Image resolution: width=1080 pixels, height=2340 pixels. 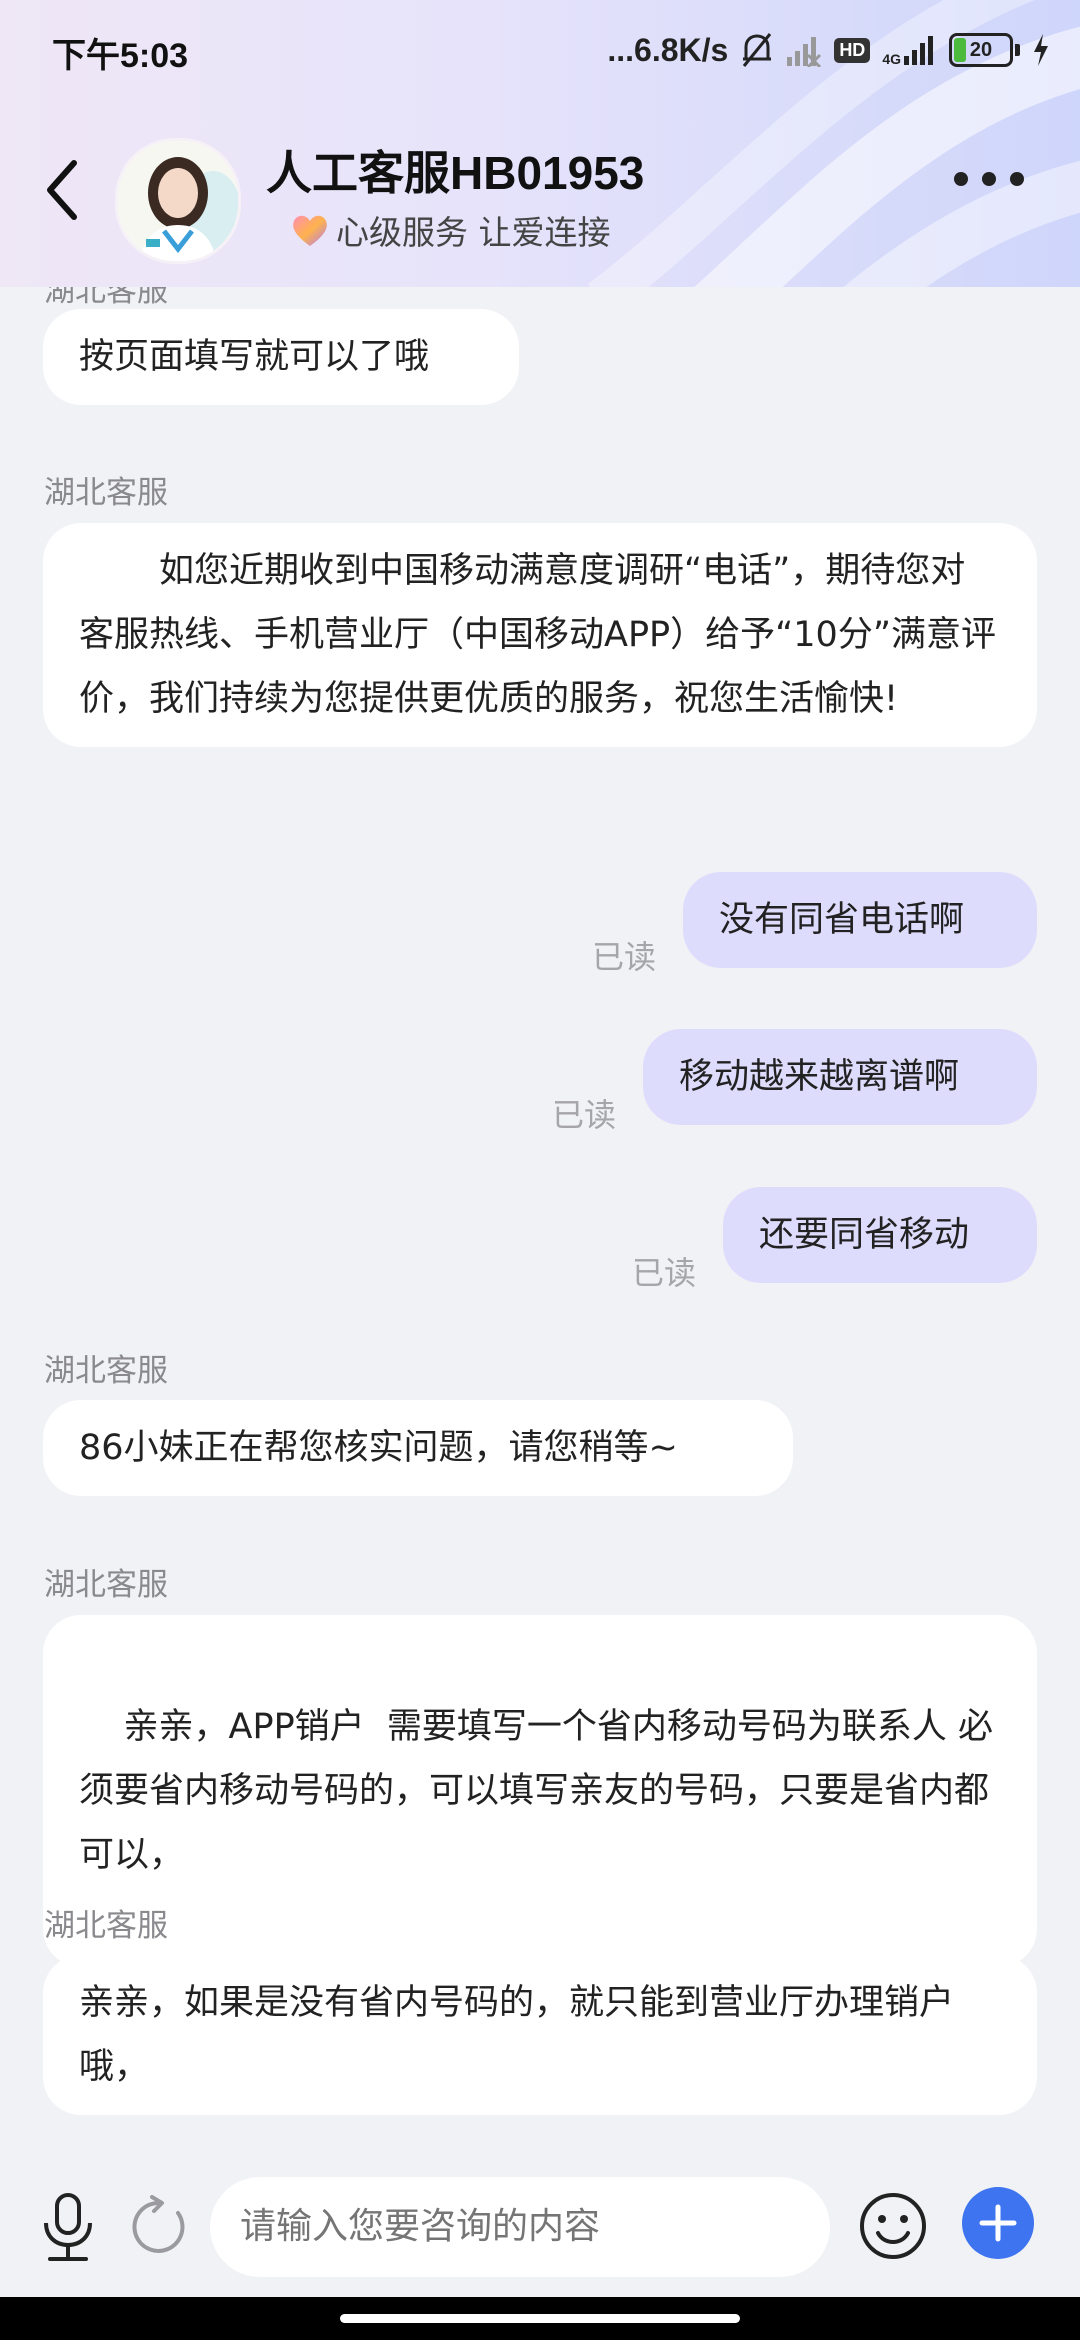 I want to click on agent-slogan: 心级服务 让爱连接, so click(x=450, y=230).